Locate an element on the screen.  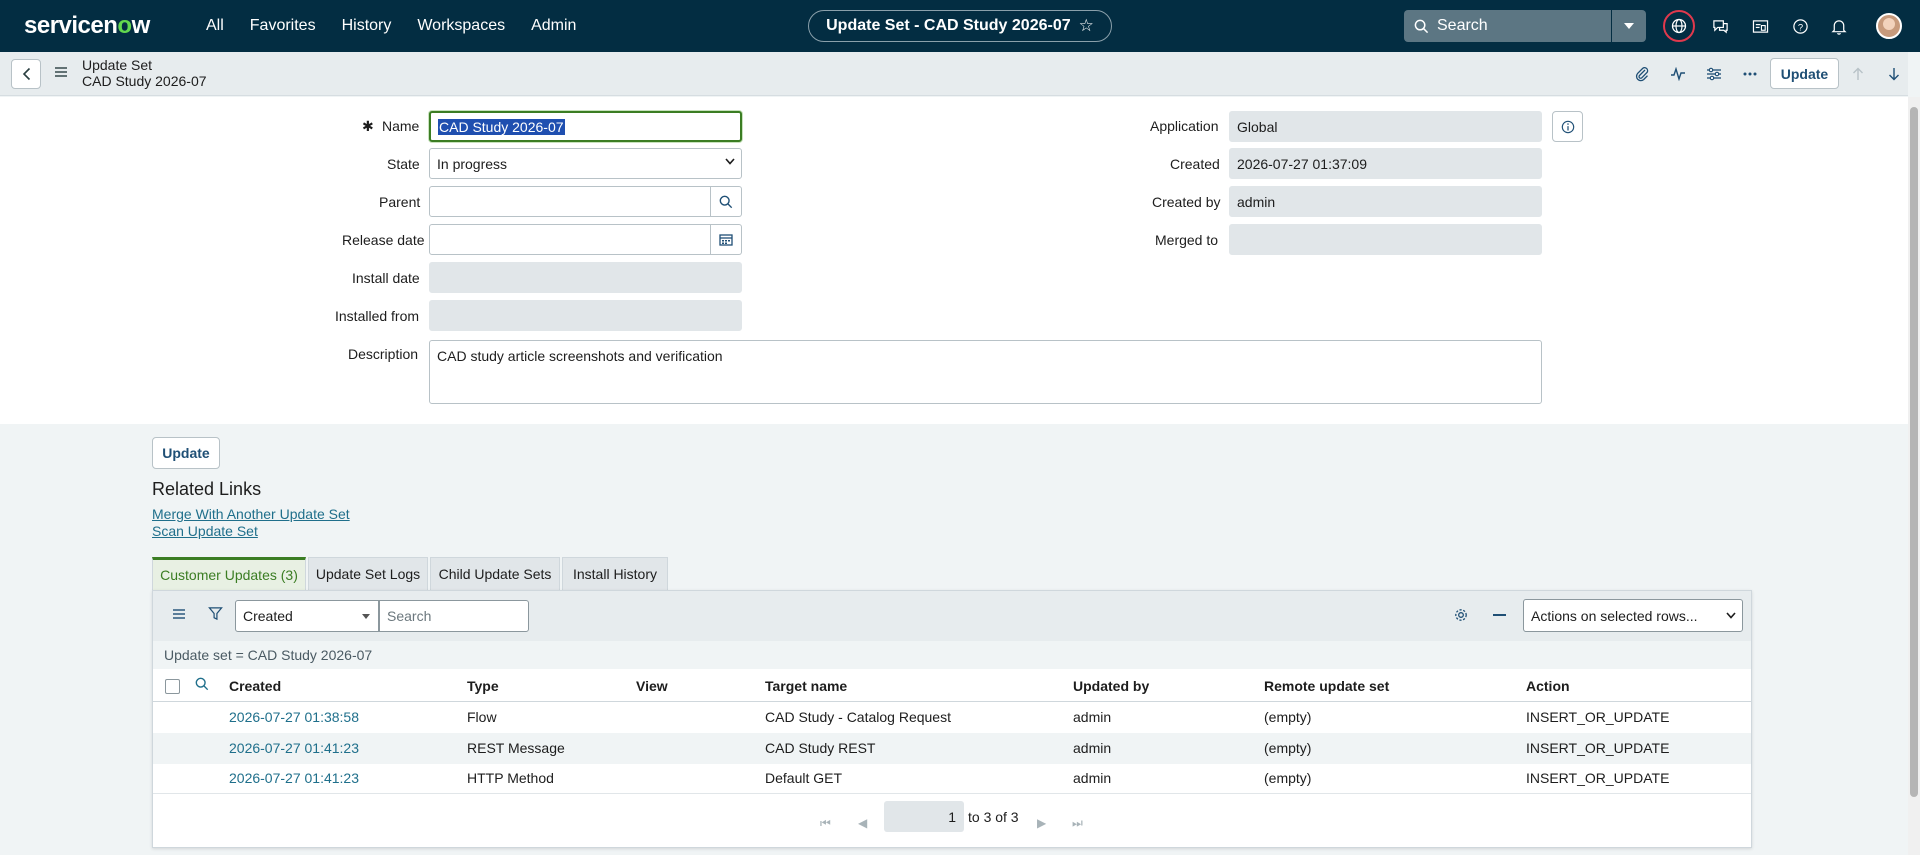
star-icon: ☆ is located at coordinates (1086, 26).